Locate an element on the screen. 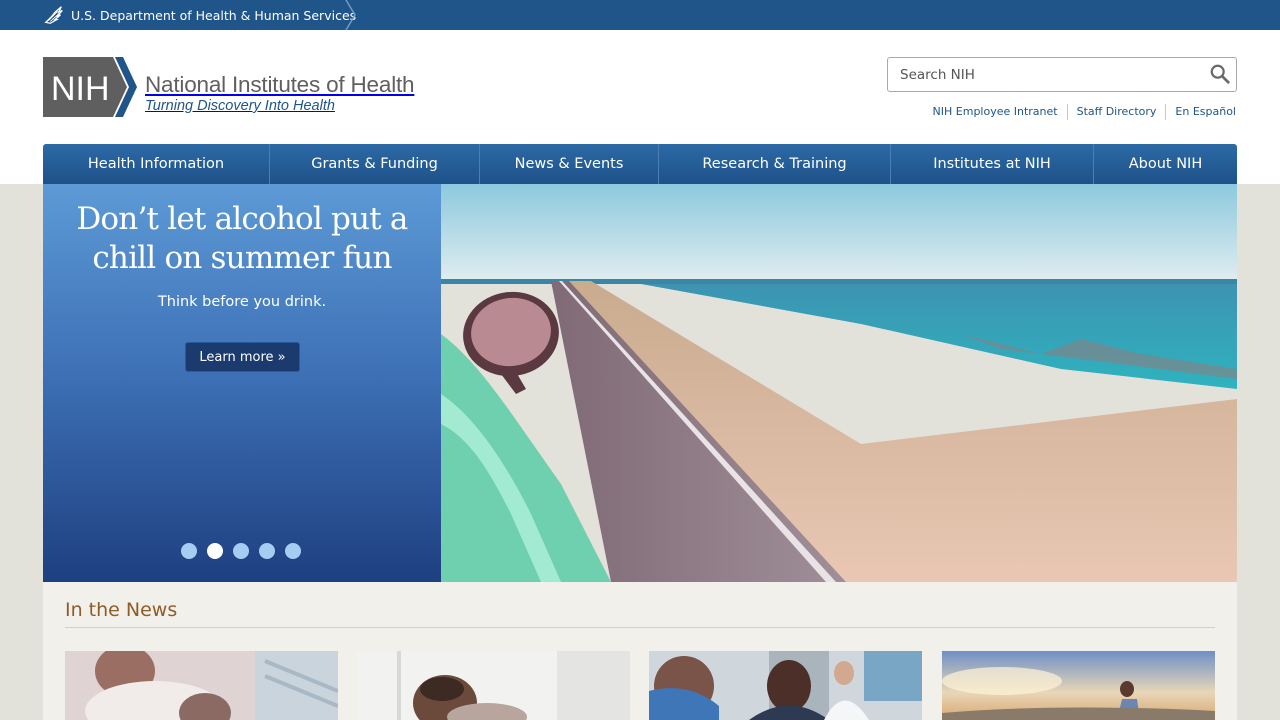 Image resolution: width=1280 pixels, height=720 pixels. nav-grants-funding: Grants & Funding is located at coordinates (375, 164).